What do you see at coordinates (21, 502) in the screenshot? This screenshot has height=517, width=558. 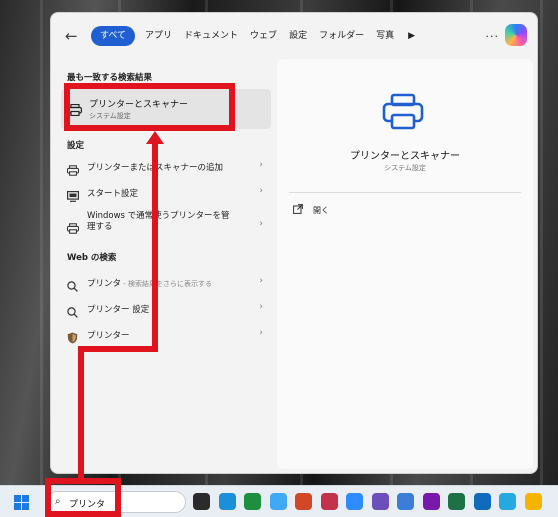 I see `windows-start-icon` at bounding box center [21, 502].